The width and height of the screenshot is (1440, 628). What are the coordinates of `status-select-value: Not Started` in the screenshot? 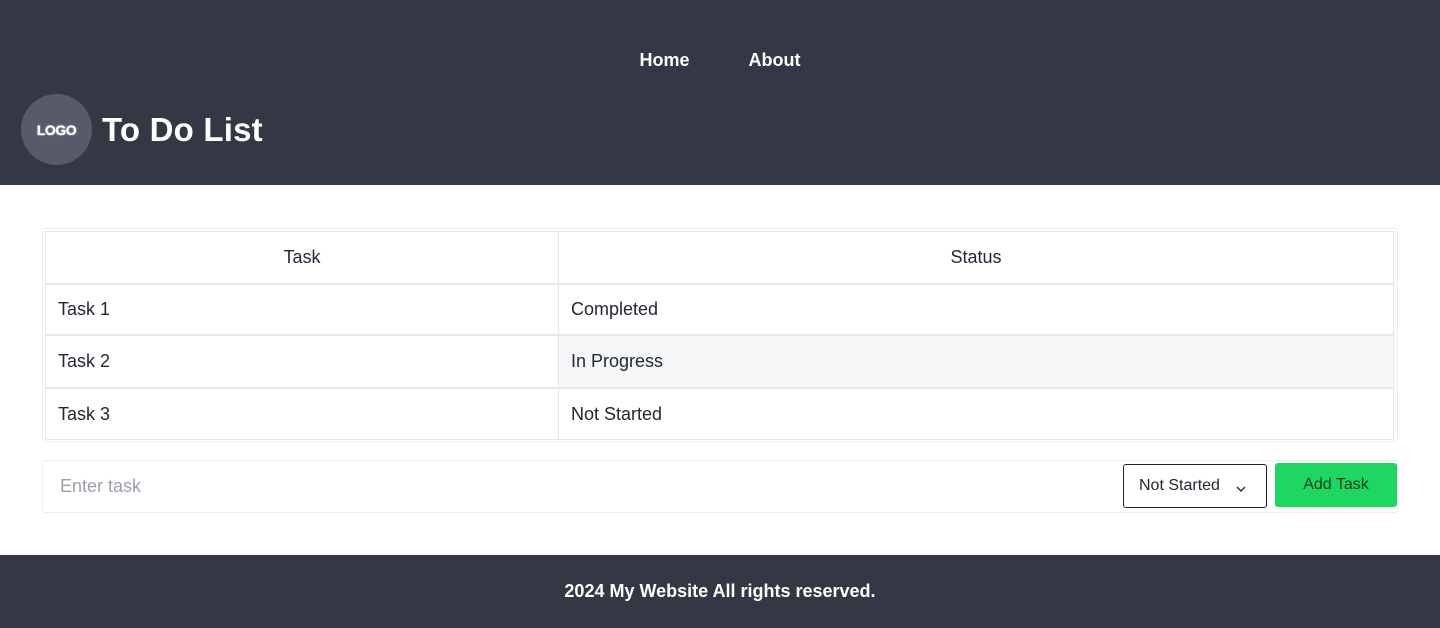 It's located at (1179, 485).